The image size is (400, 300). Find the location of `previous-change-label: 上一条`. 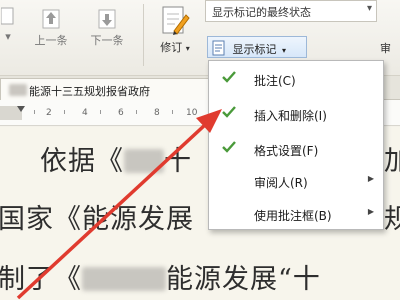

previous-change-label: 上一条 is located at coordinates (51, 40).